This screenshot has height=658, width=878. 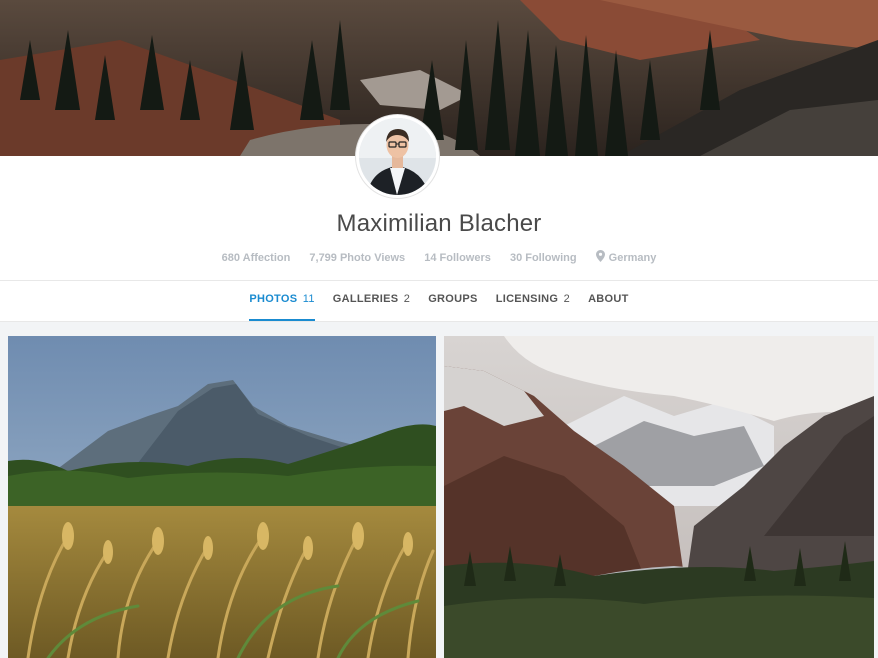 I want to click on tab-licensing-label: LICENSING, so click(x=527, y=299).